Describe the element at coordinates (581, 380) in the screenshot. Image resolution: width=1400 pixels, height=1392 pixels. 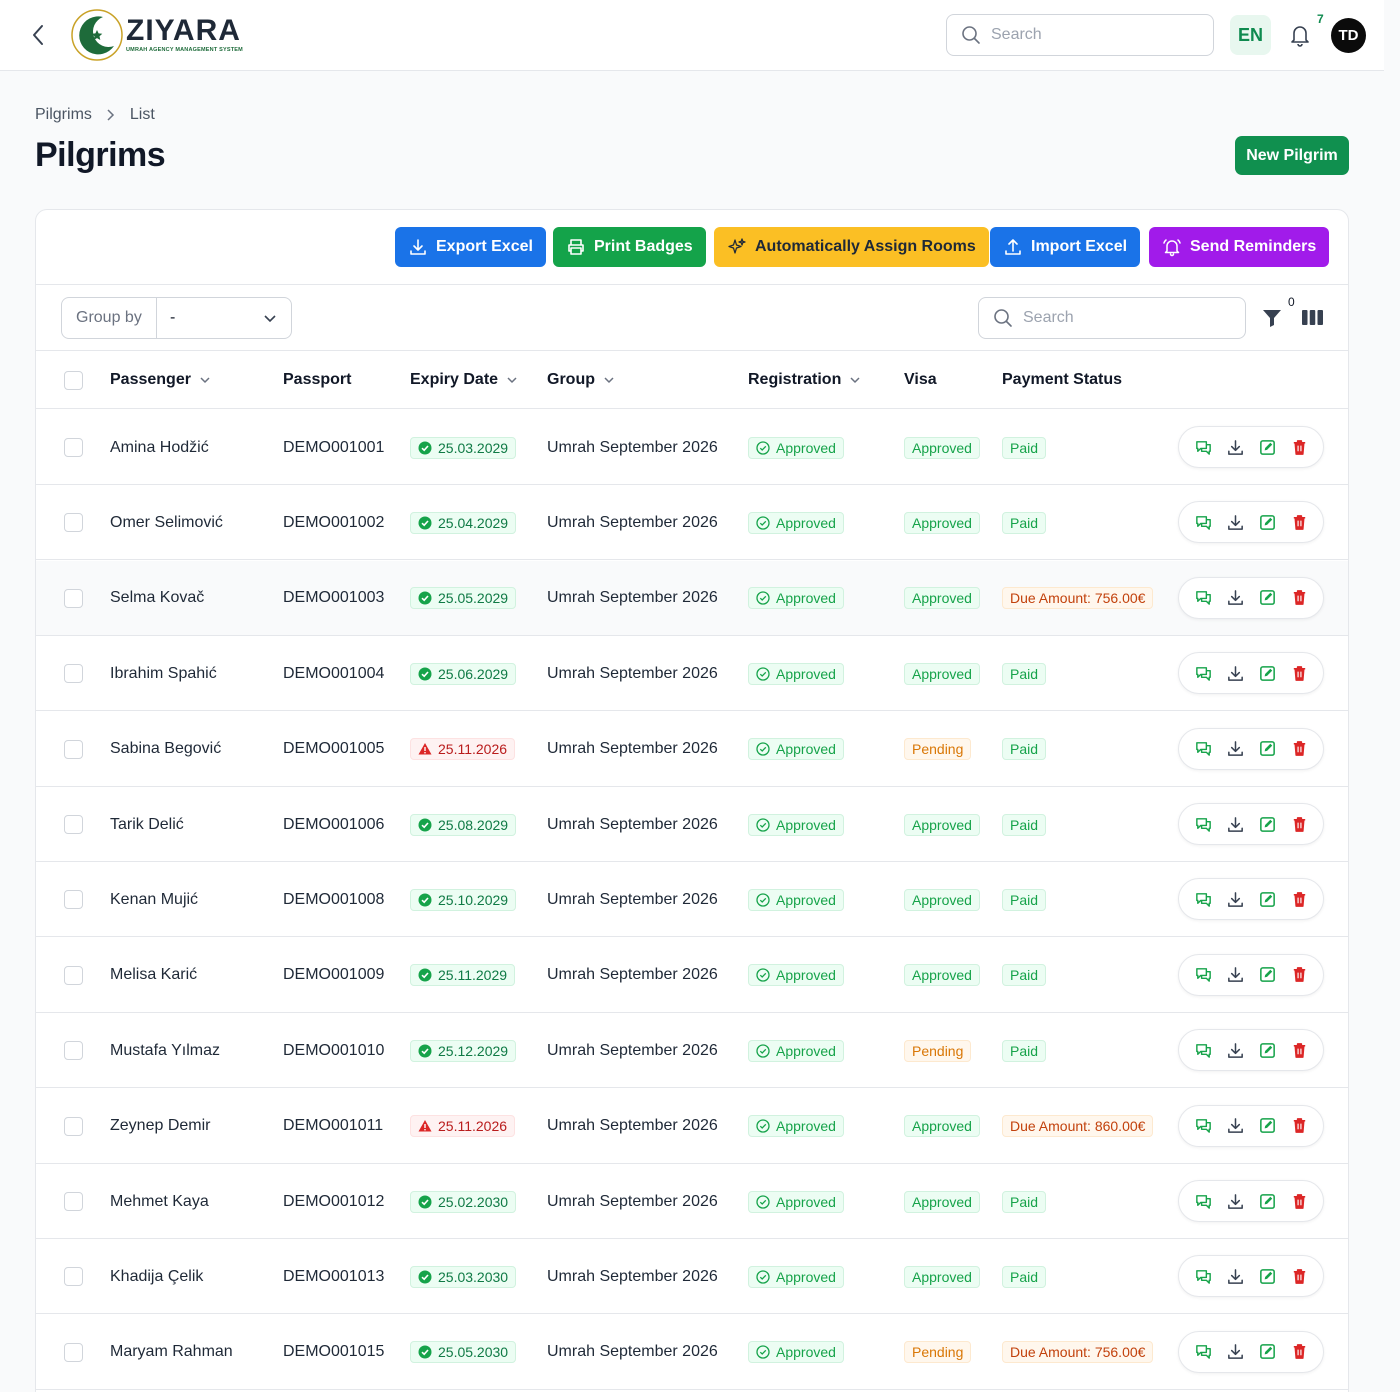
I see `column-group: Group` at that location.